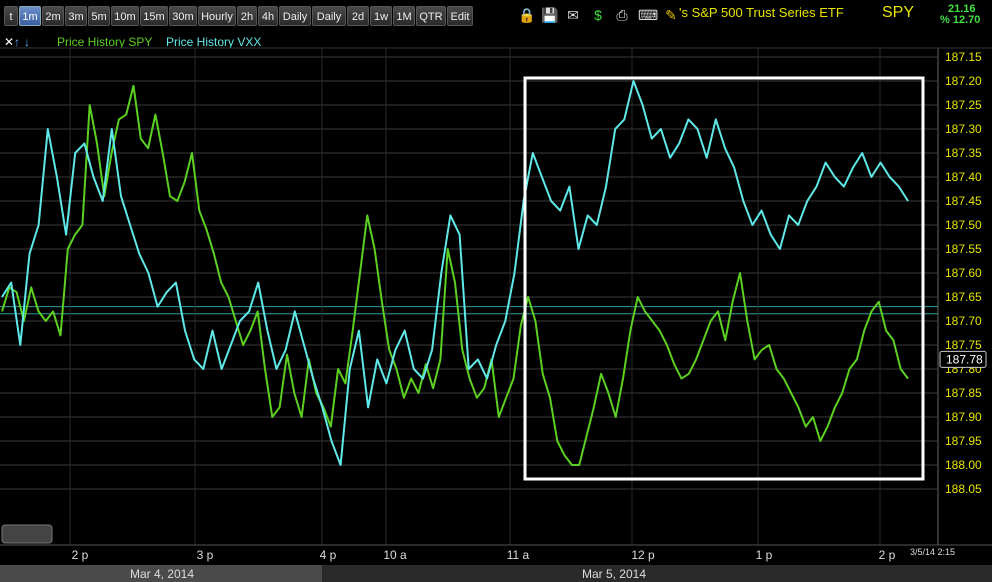 This screenshot has height=582, width=992. What do you see at coordinates (328, 555) in the screenshot?
I see `x-tick-label: 4 p` at bounding box center [328, 555].